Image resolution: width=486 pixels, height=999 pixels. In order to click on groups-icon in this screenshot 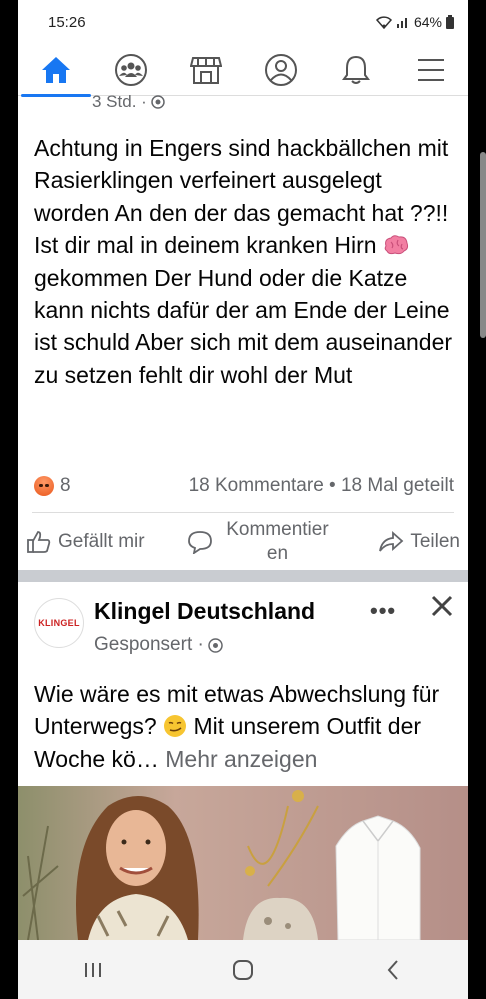, I will do `click(130, 69)`.